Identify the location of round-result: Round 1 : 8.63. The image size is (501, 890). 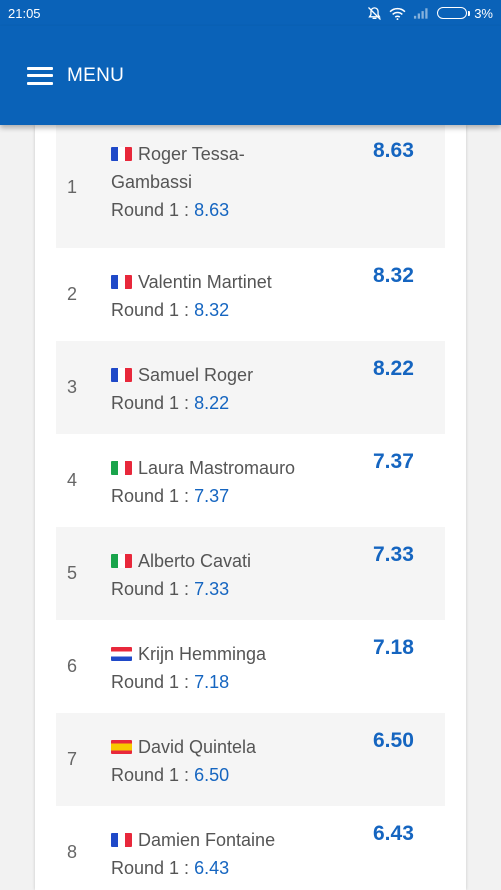
(196, 210).